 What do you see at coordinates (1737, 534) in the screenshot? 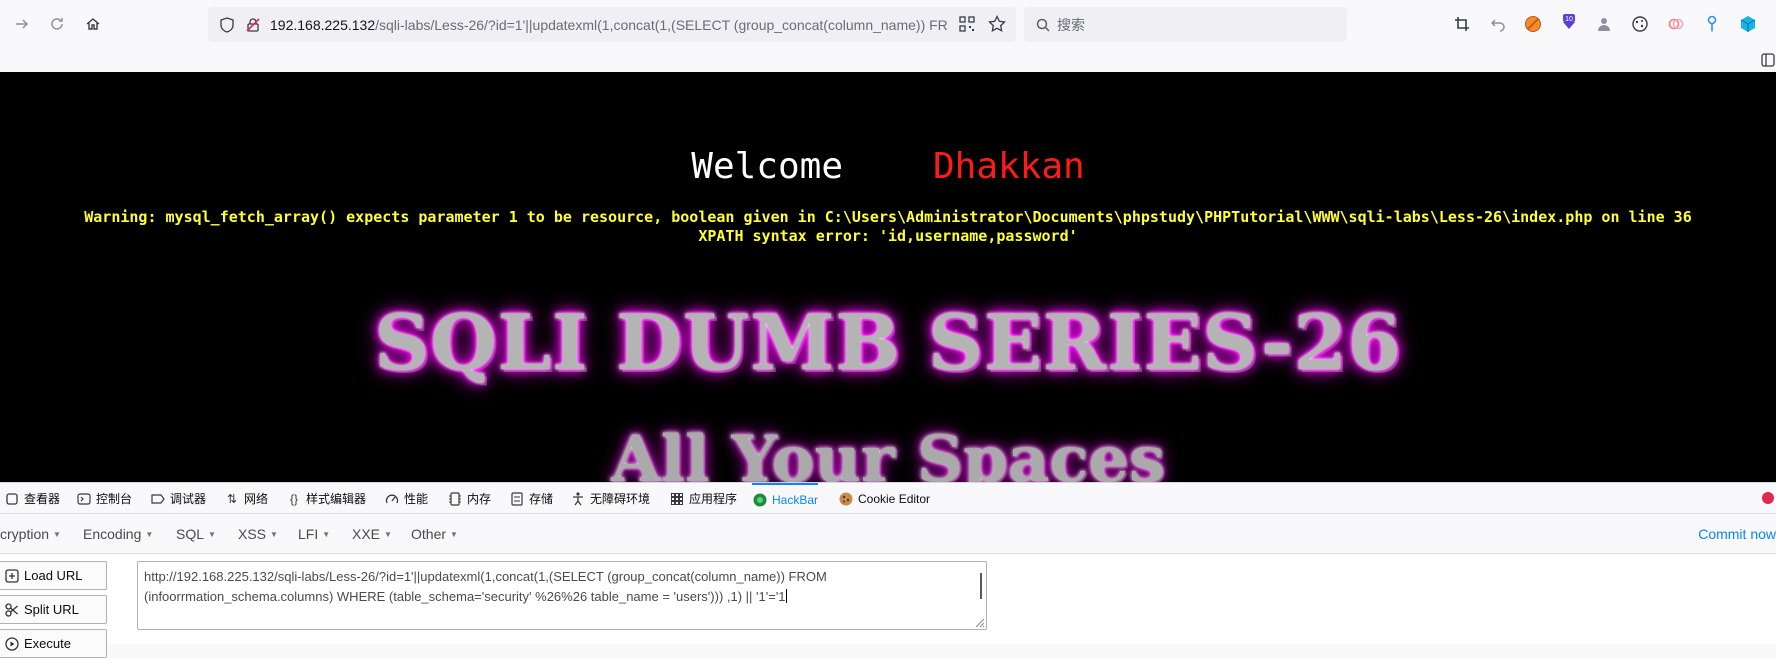
I see `commit-now-link: Commit now` at bounding box center [1737, 534].